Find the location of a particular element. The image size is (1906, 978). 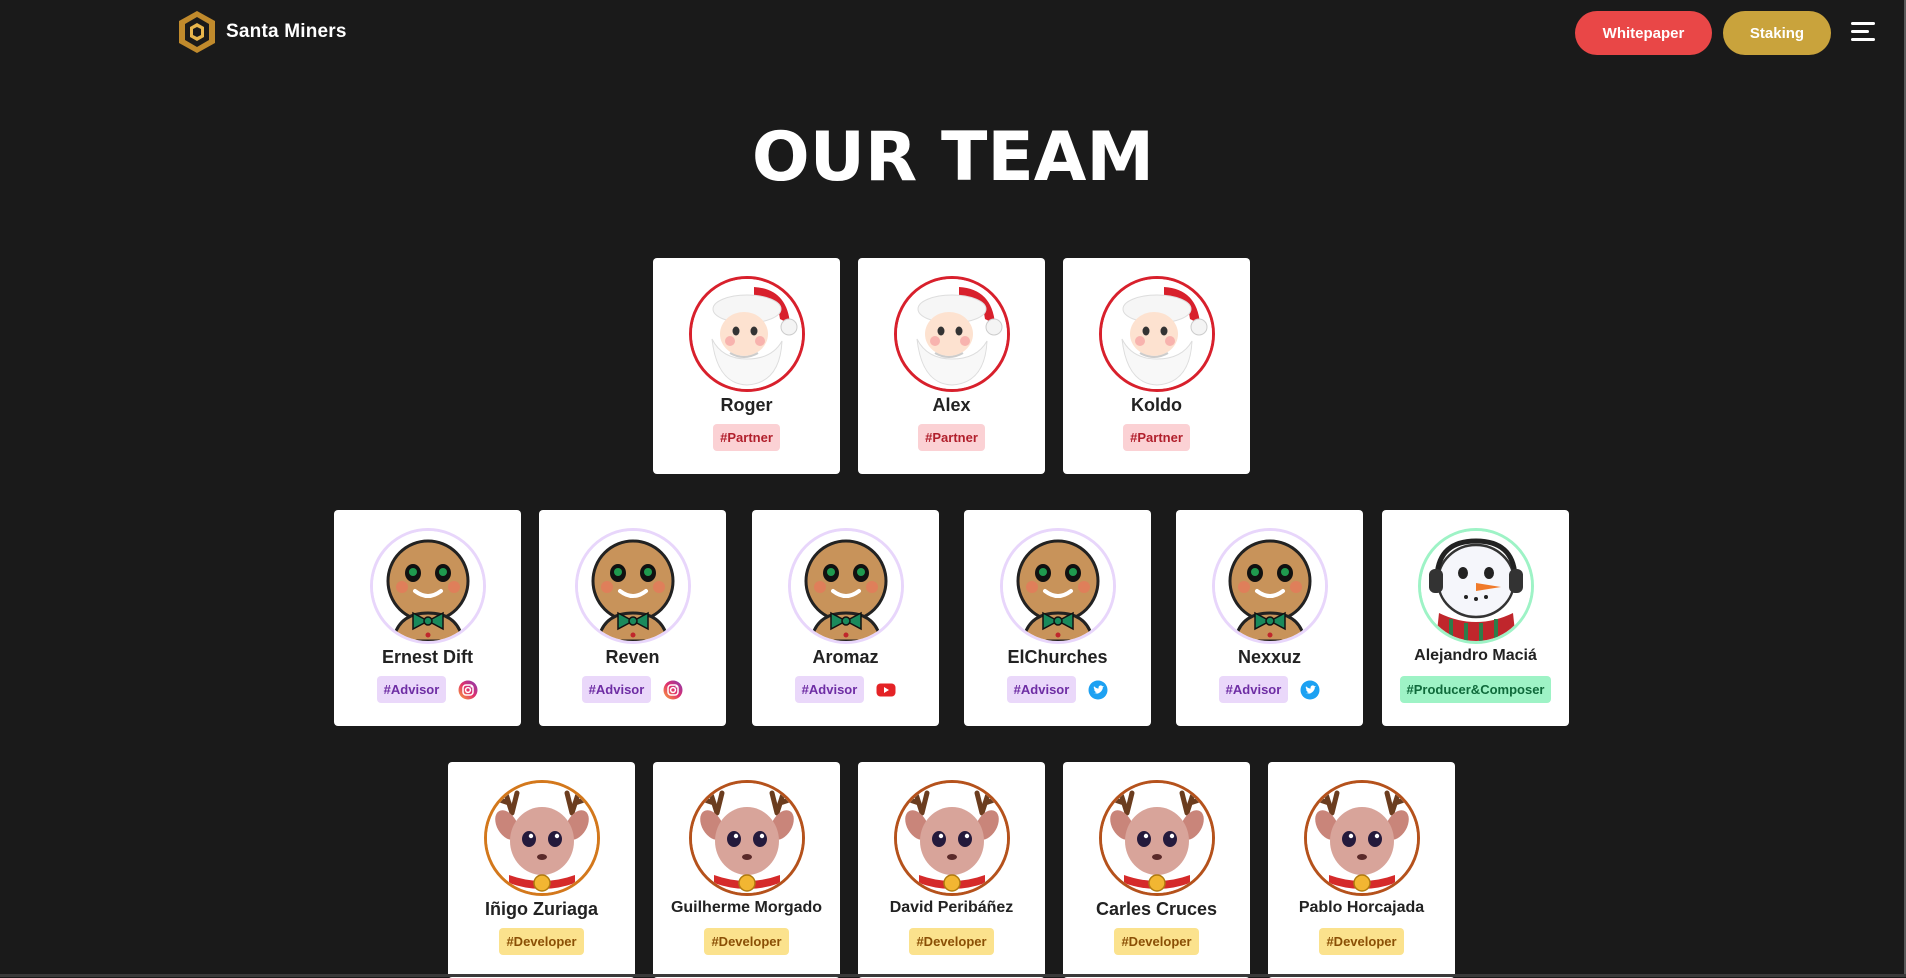

team-card: Ernest Dift #Advisor is located at coordinates (427, 618).